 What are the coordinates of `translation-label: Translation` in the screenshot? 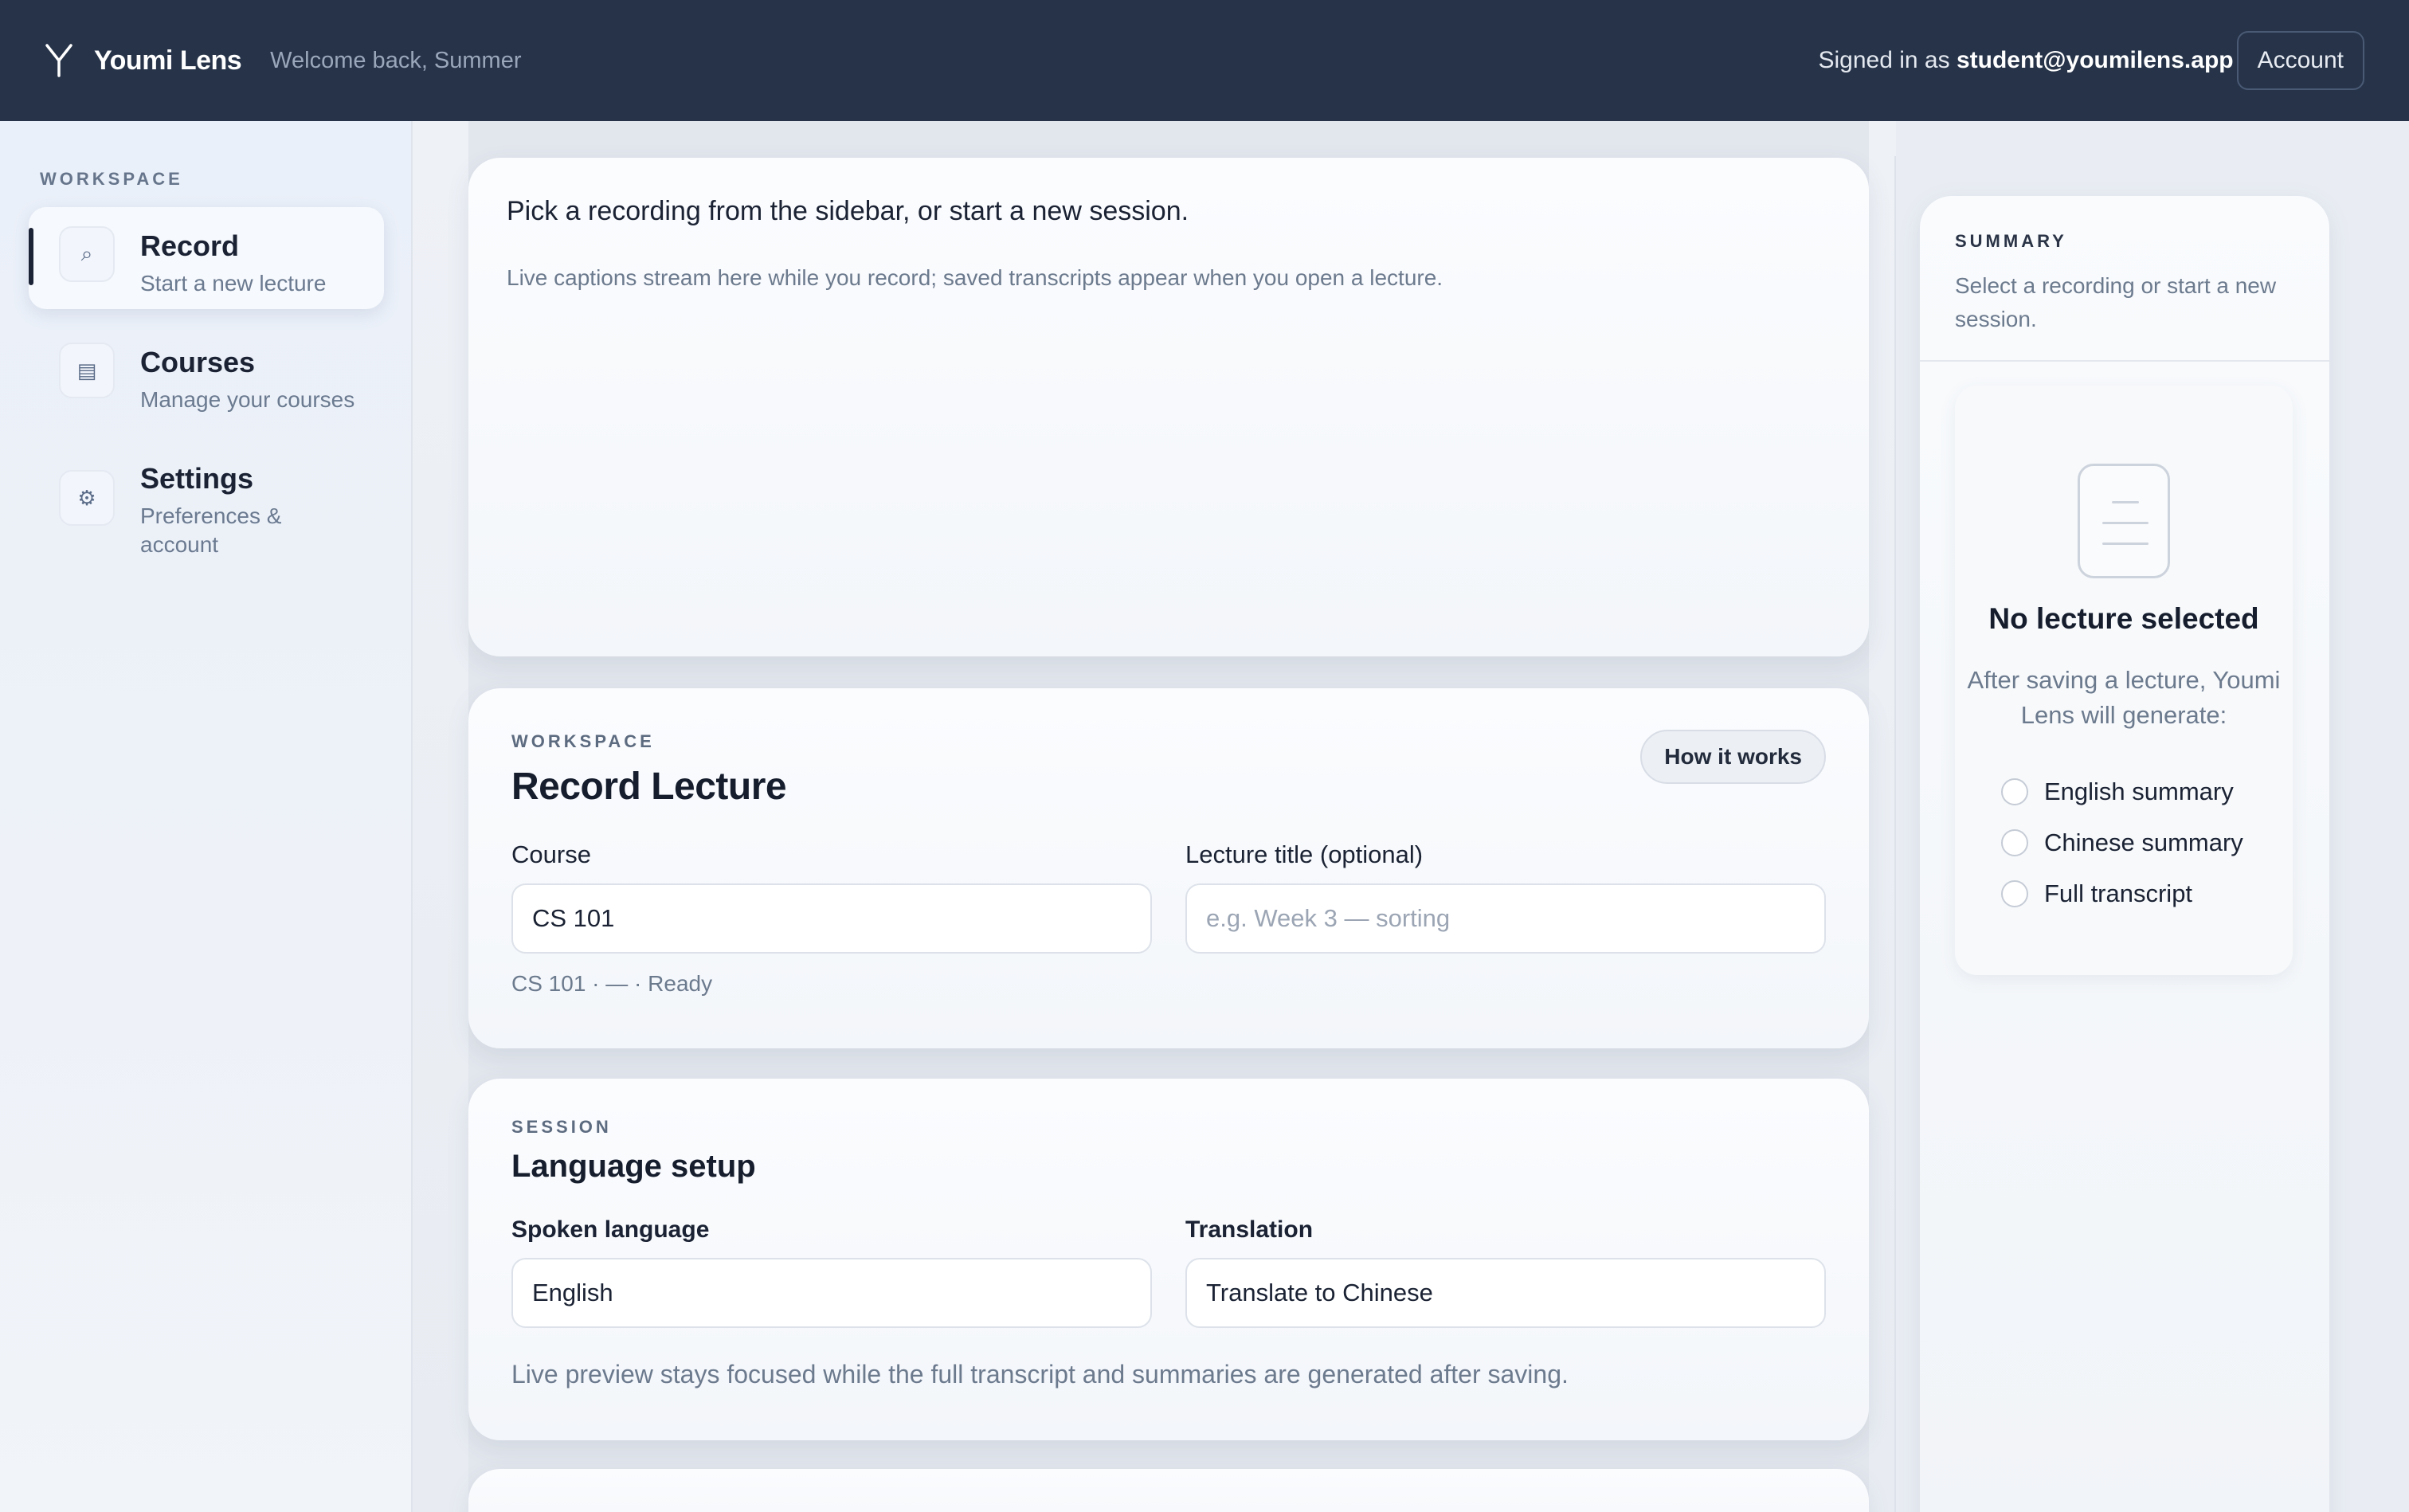 It's located at (1249, 1230).